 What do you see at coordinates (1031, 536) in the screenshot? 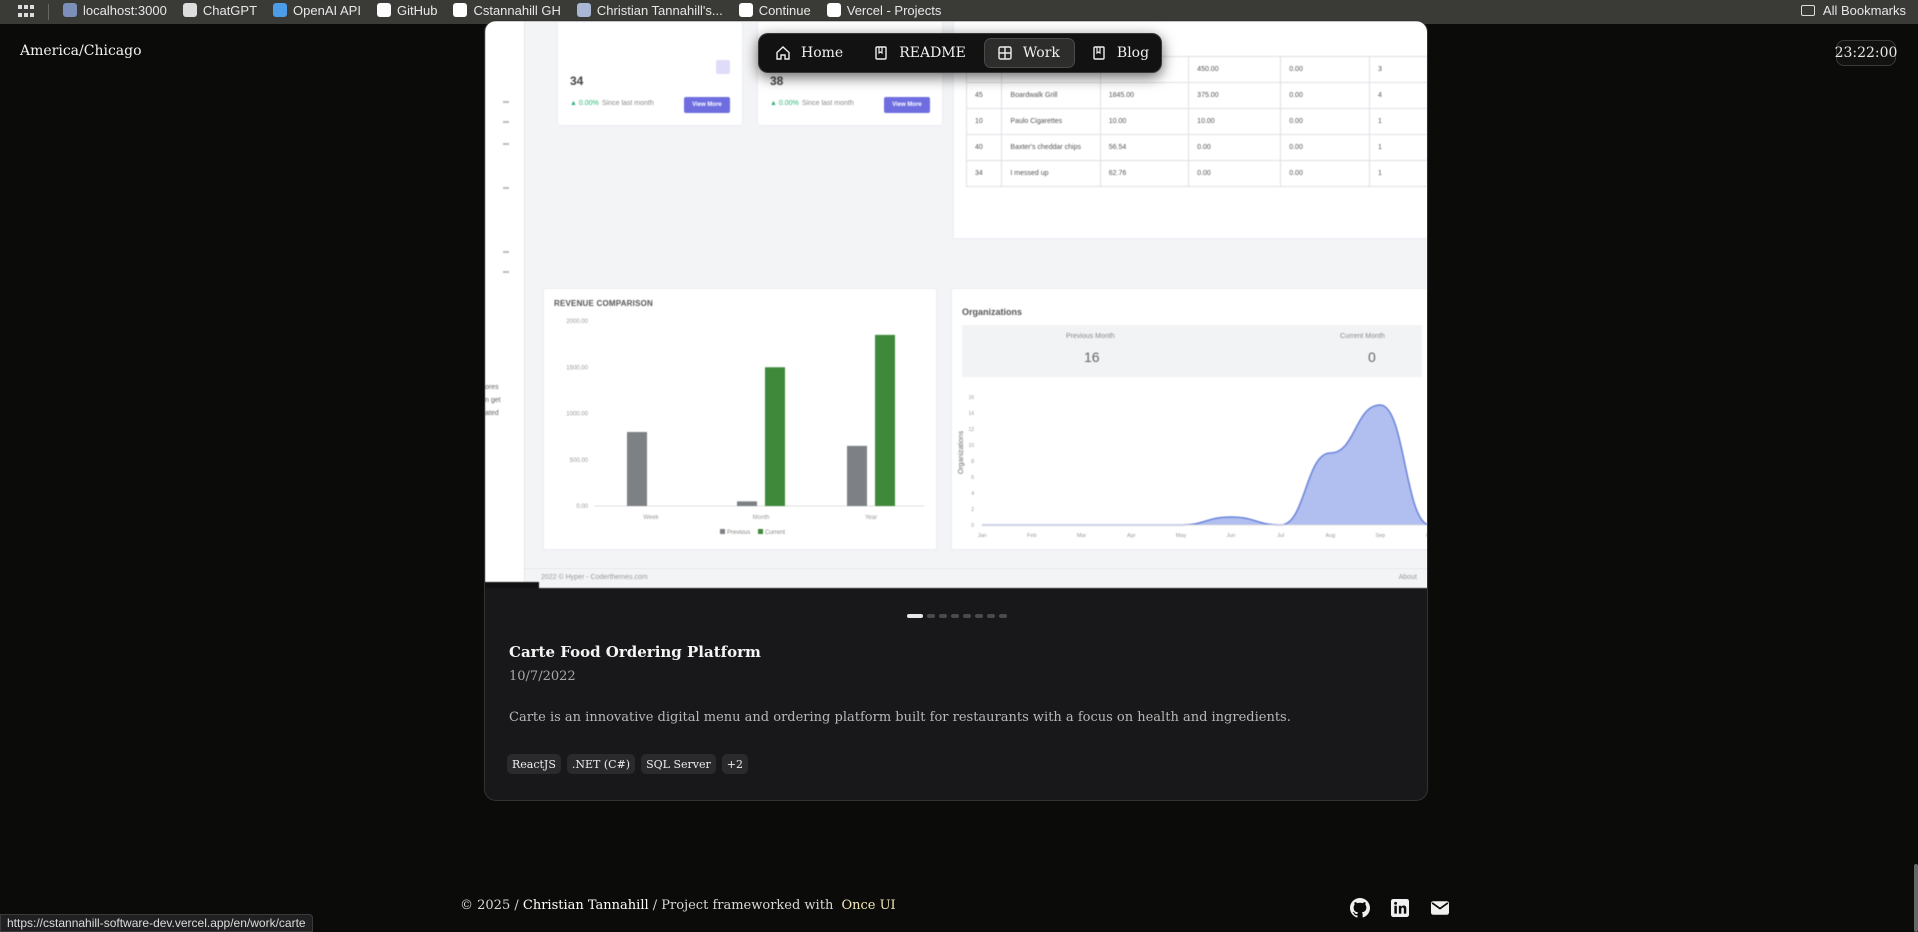
I see `x-tick-label: Feb` at bounding box center [1031, 536].